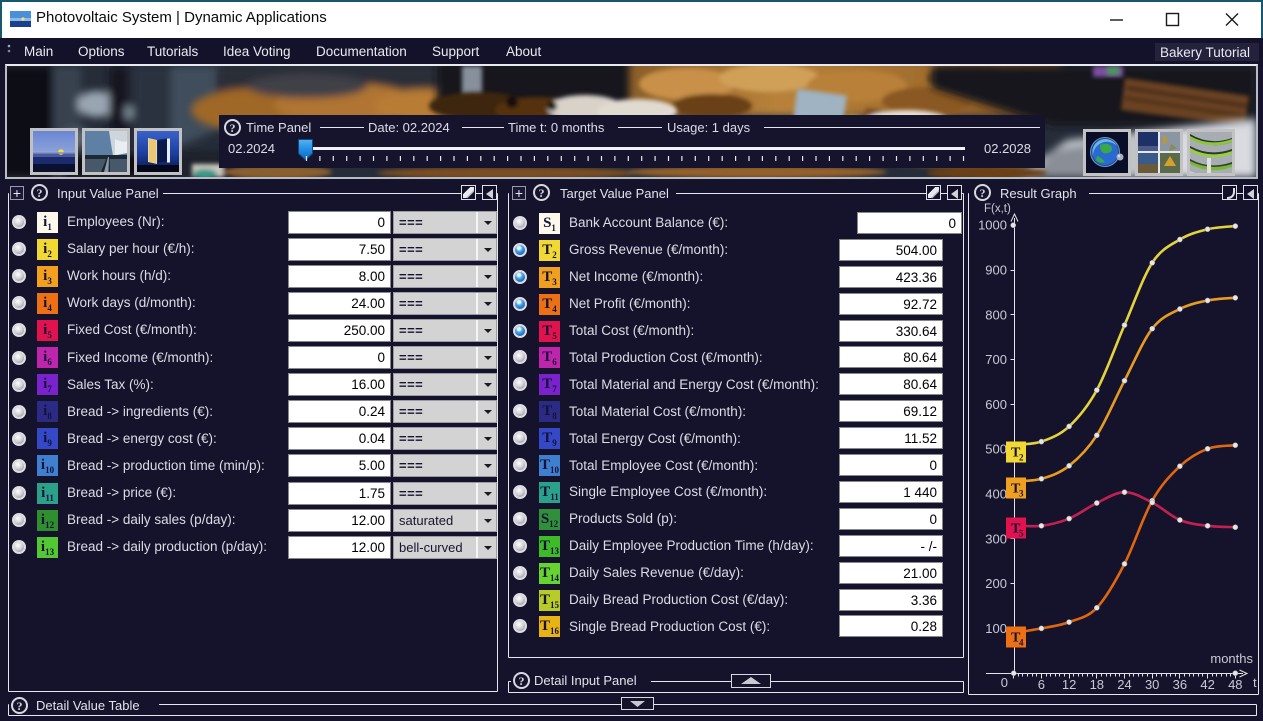 The height and width of the screenshot is (721, 1263). What do you see at coordinates (1180, 684) in the screenshot?
I see `svg-text: 36` at bounding box center [1180, 684].